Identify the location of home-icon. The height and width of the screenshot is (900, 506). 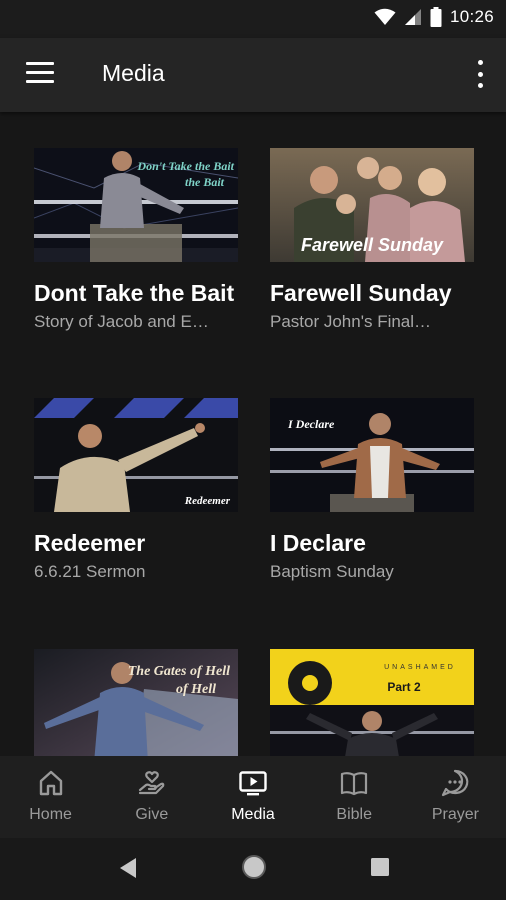
(50, 783).